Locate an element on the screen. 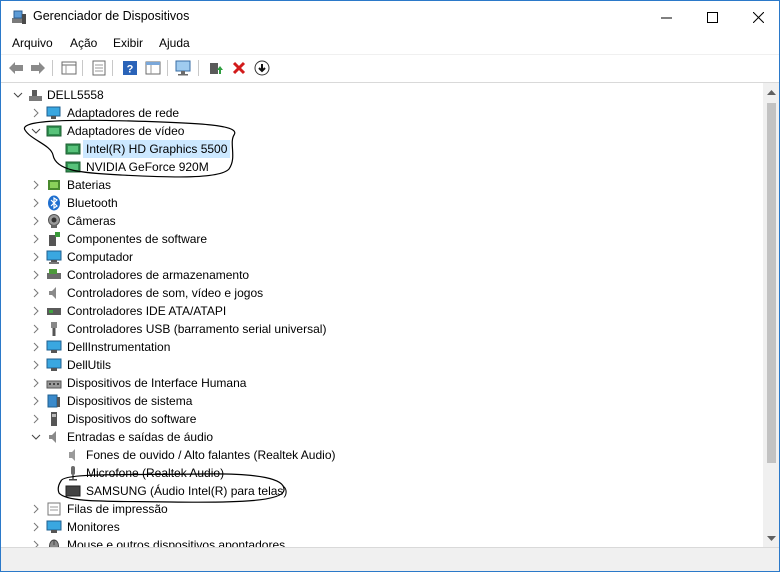  tree-category: Adaptadores de rede is located at coordinates (381, 113).